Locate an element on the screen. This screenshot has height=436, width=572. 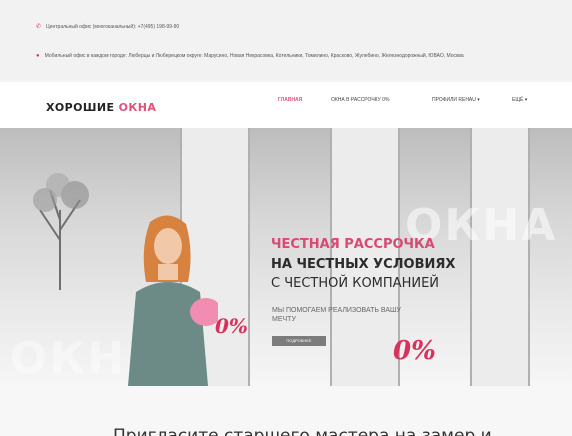
logo-accent: ОКНА is located at coordinates (137, 107).